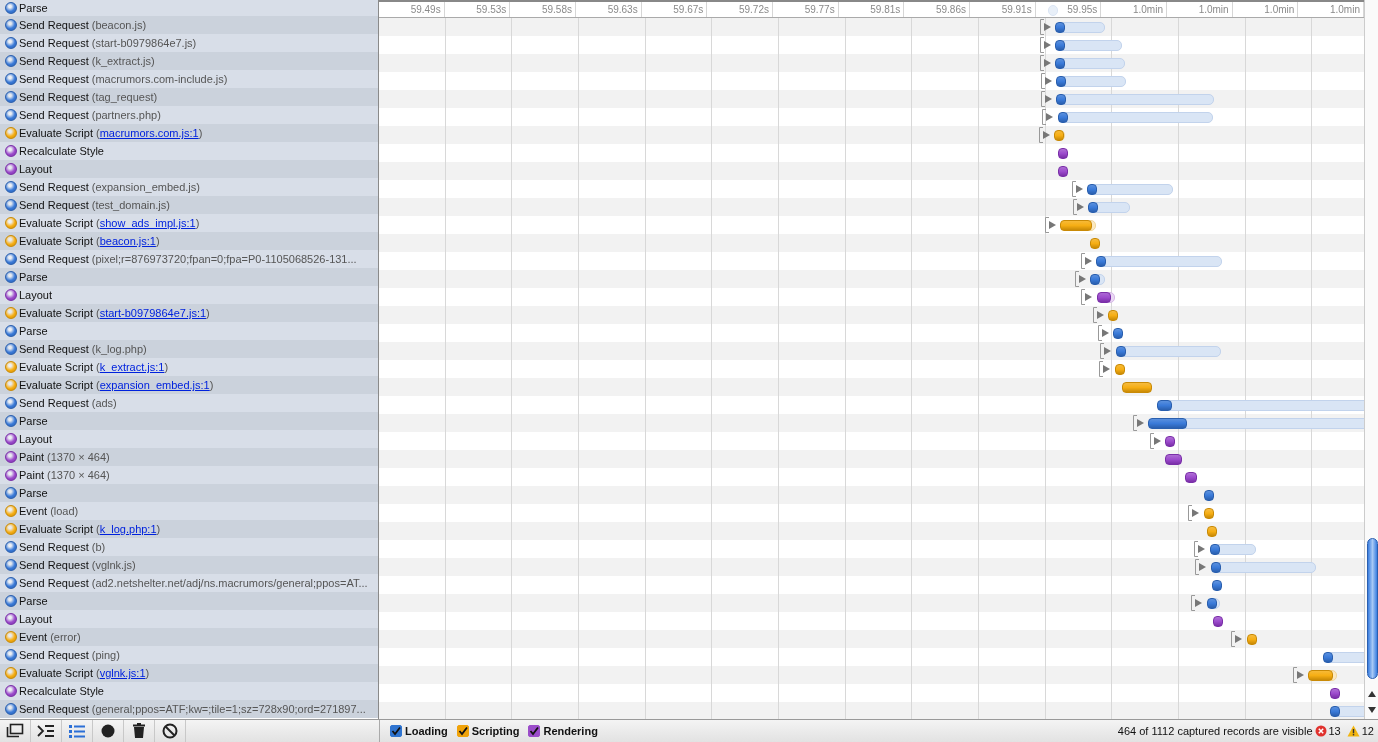 This screenshot has width=1378, height=742. What do you see at coordinates (1371, 359) in the screenshot?
I see `scrollbar` at bounding box center [1371, 359].